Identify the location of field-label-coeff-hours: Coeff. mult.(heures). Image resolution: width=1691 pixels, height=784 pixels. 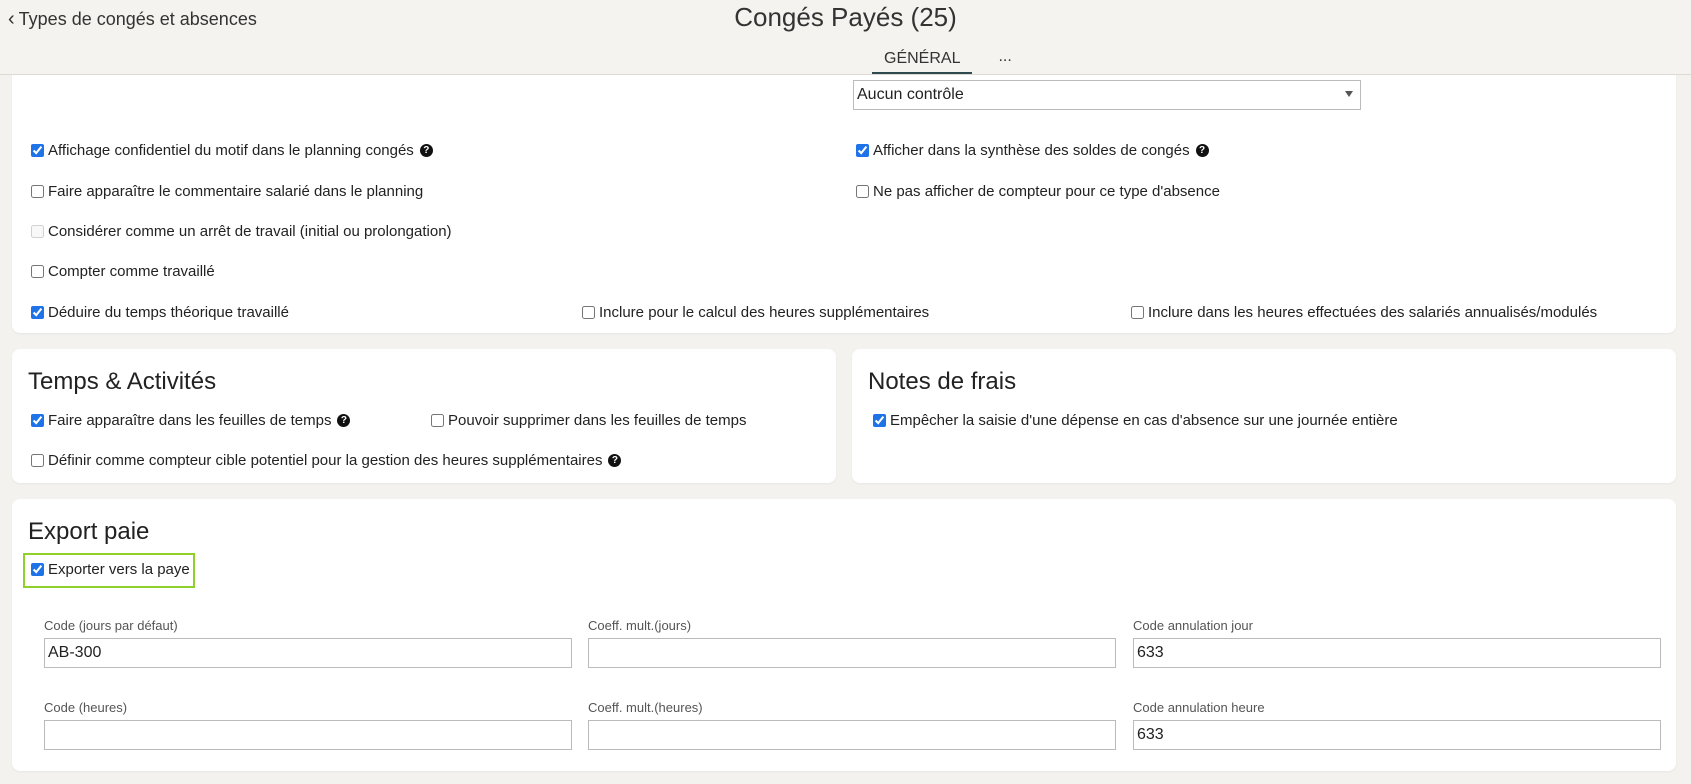
(645, 707).